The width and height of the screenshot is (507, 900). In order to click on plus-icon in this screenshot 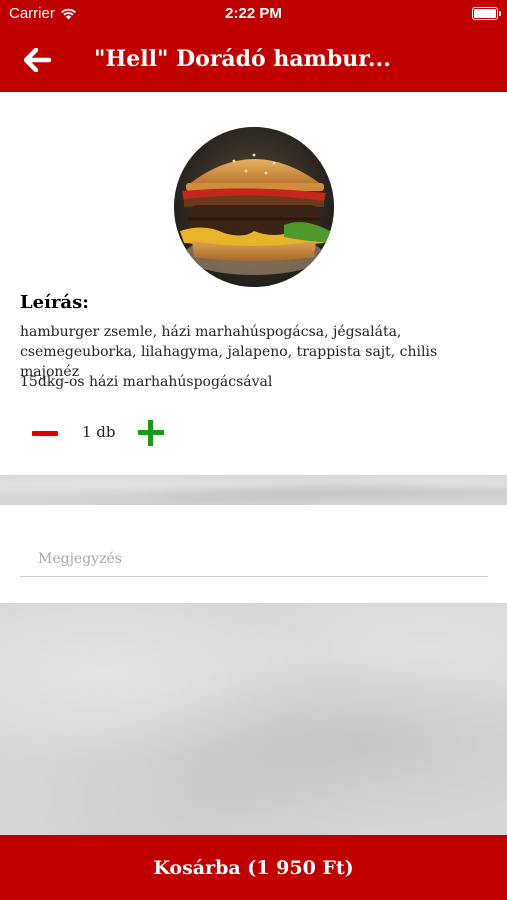, I will do `click(151, 433)`.